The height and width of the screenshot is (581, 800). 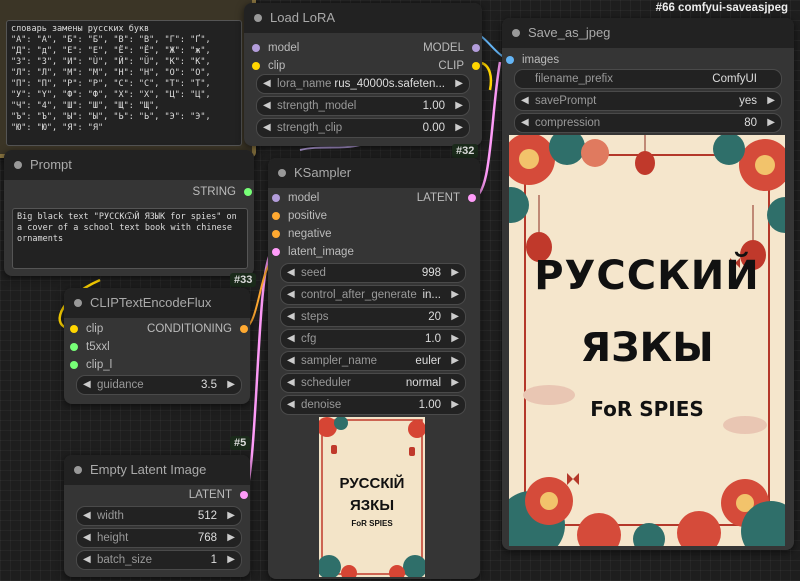 I want to click on batch-size-widget: ◀ batch_size 1 ▶, so click(x=159, y=560).